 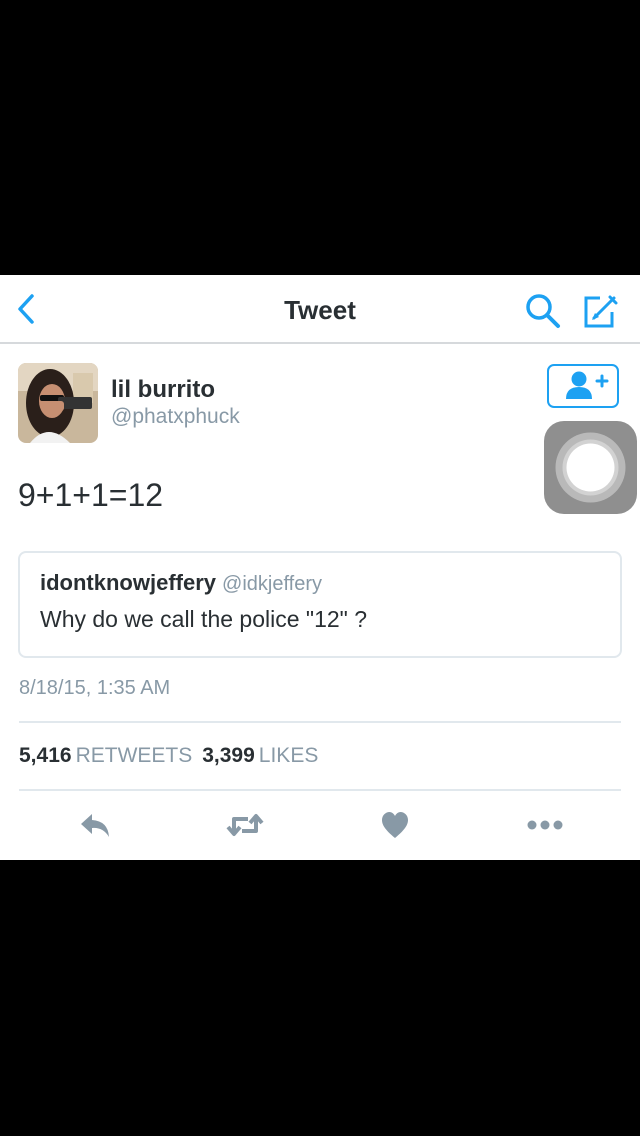 I want to click on likes-count: 3,399, so click(x=228, y=755).